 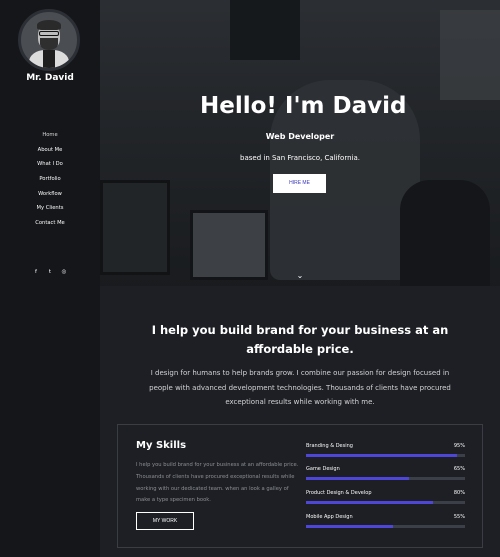 I want to click on skill-item: Product Design & Develop 80%, so click(x=385, y=497).